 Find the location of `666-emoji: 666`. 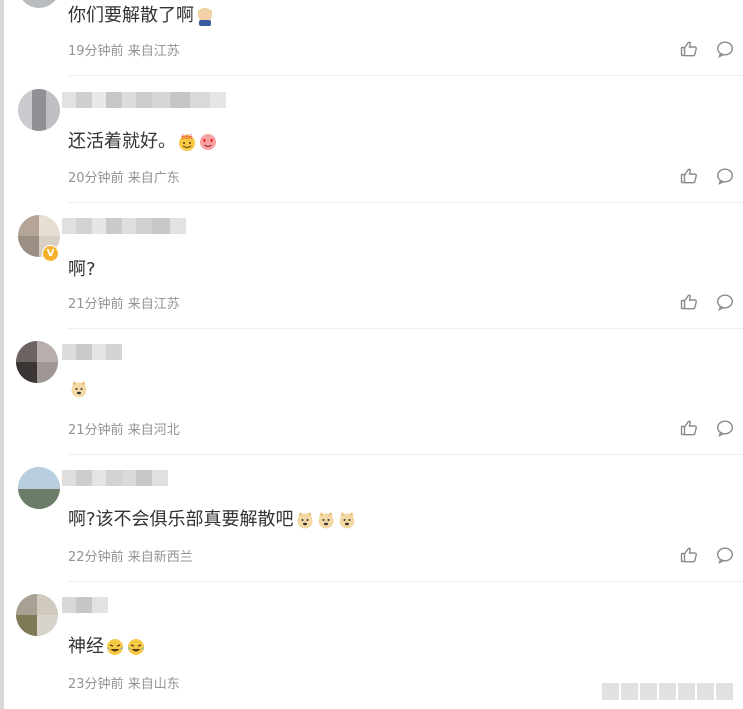

666-emoji: 666 is located at coordinates (187, 142).